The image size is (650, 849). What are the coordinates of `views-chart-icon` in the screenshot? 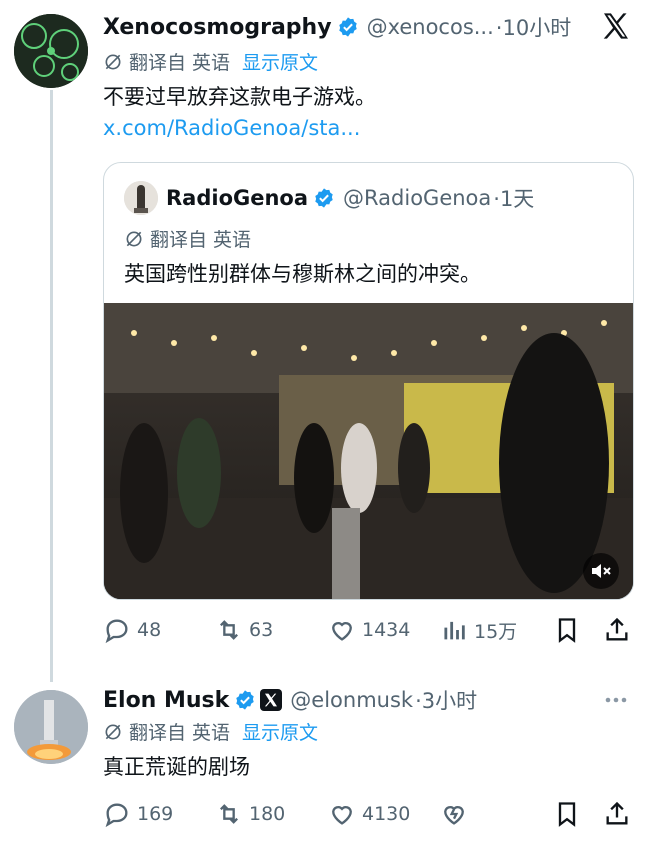 It's located at (454, 630).